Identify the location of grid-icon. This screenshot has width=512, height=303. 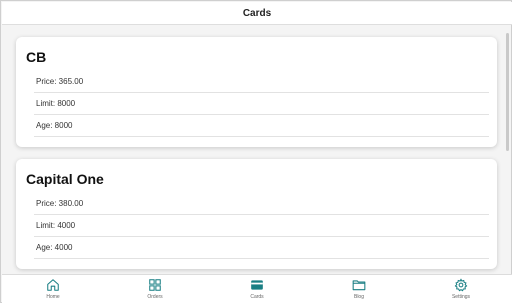
(155, 285).